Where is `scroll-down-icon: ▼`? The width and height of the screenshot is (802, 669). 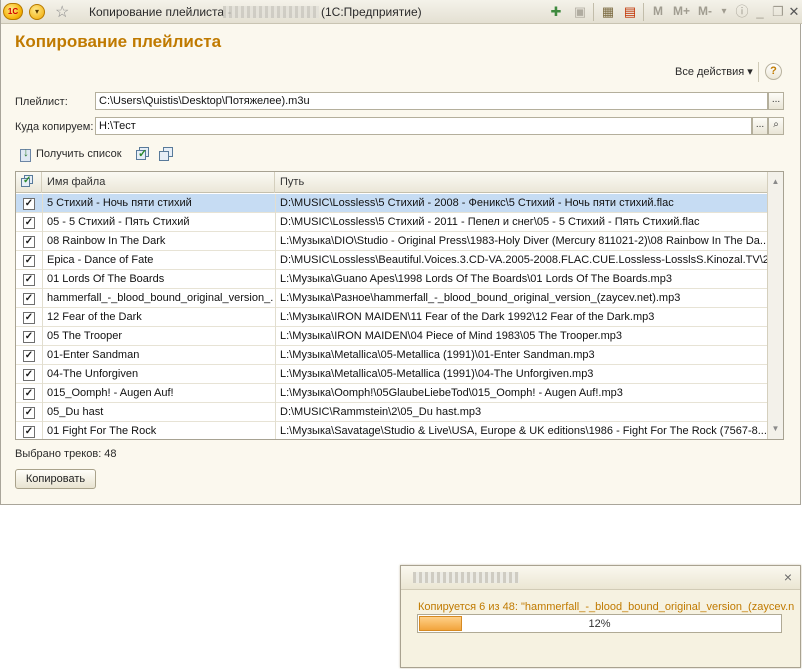 scroll-down-icon: ▼ is located at coordinates (775, 429).